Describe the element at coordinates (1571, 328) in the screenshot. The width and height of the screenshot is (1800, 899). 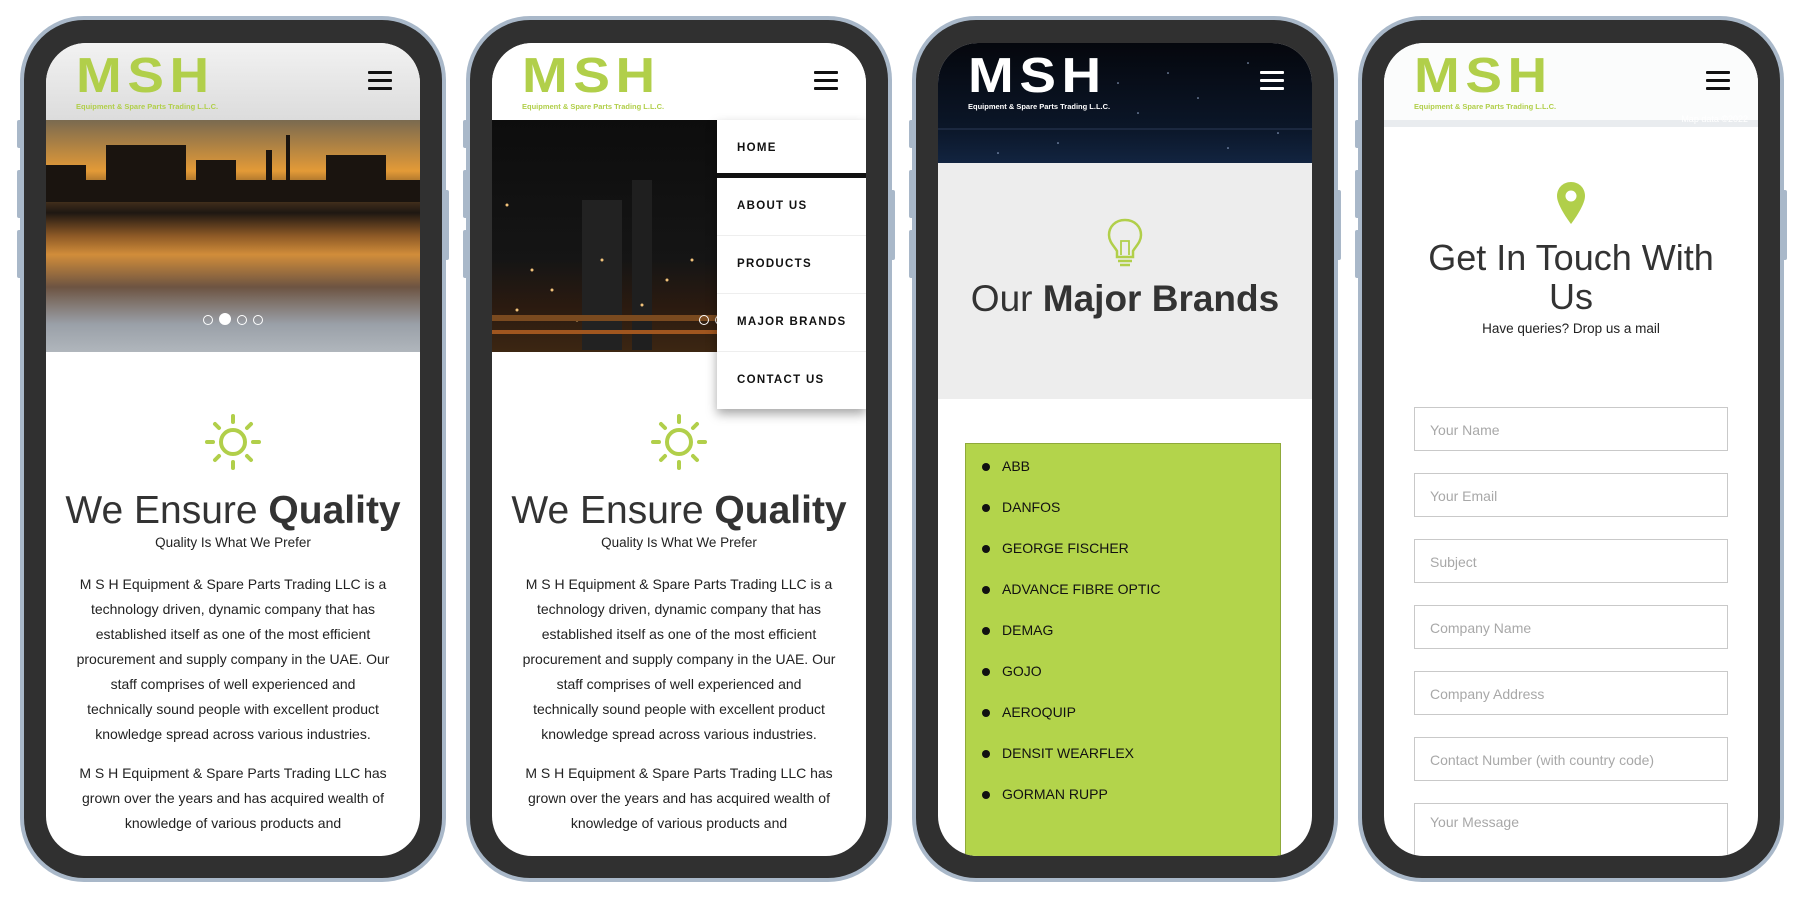
I see `contact-subheading: Have queries? Drop us a mail` at that location.